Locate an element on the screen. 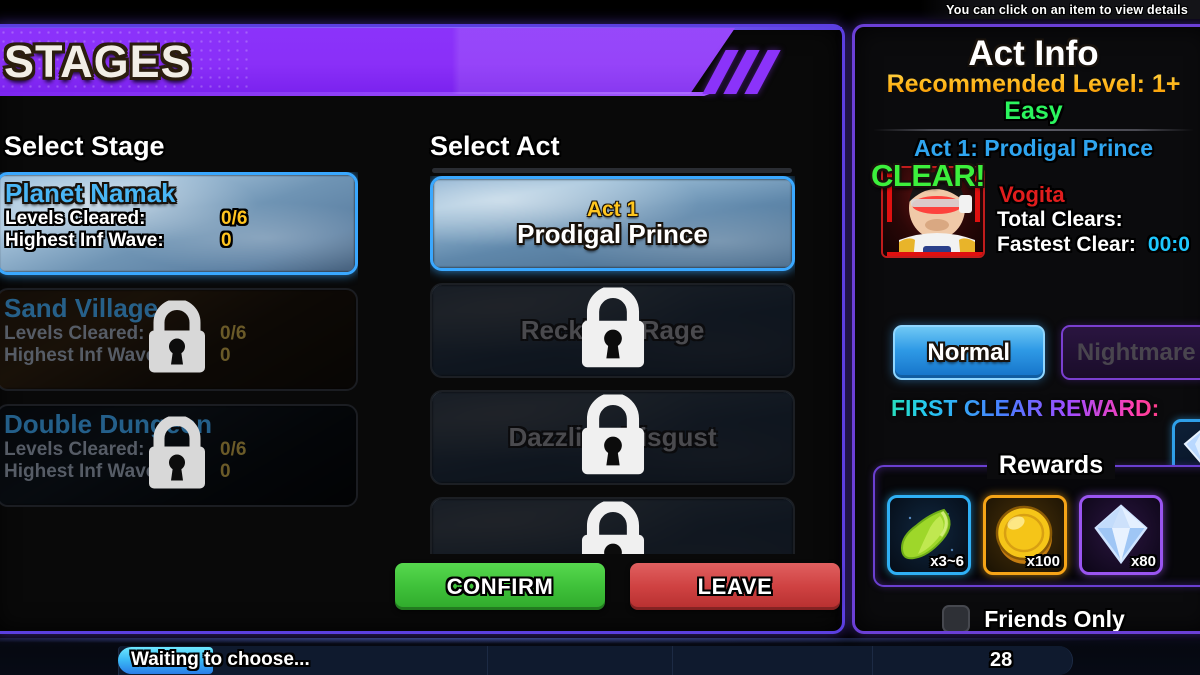  rewards-title: Rewards is located at coordinates (1037, 465).